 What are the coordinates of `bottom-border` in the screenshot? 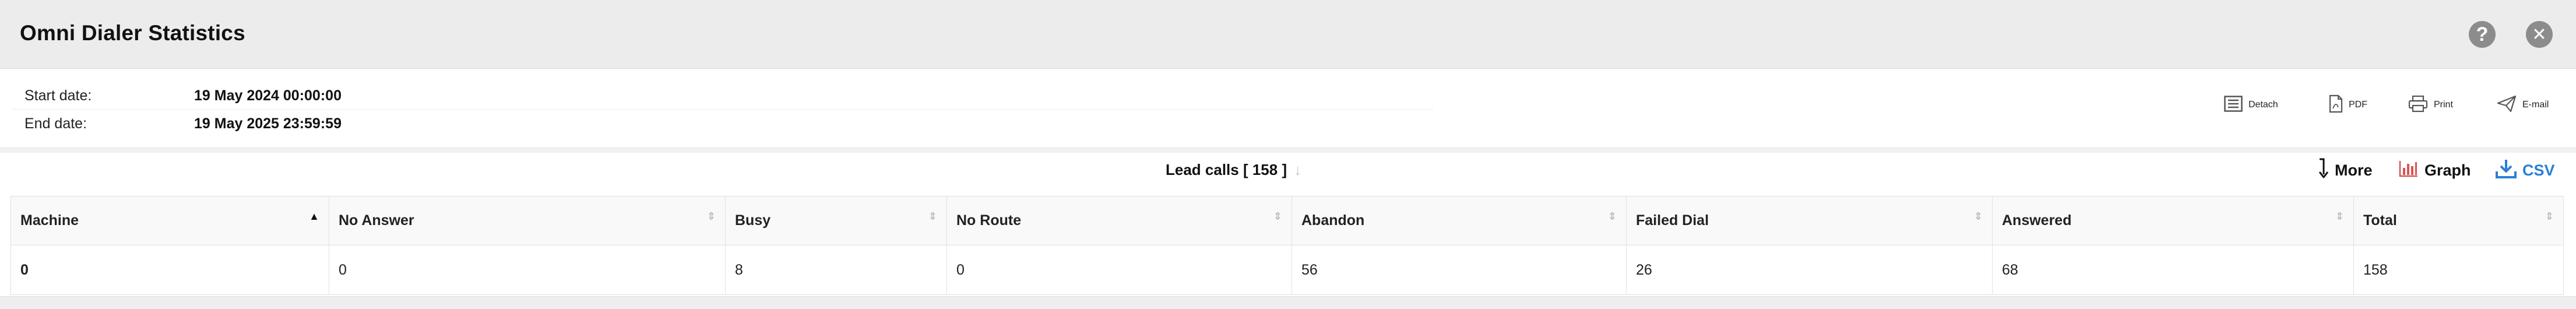 It's located at (1288, 302).